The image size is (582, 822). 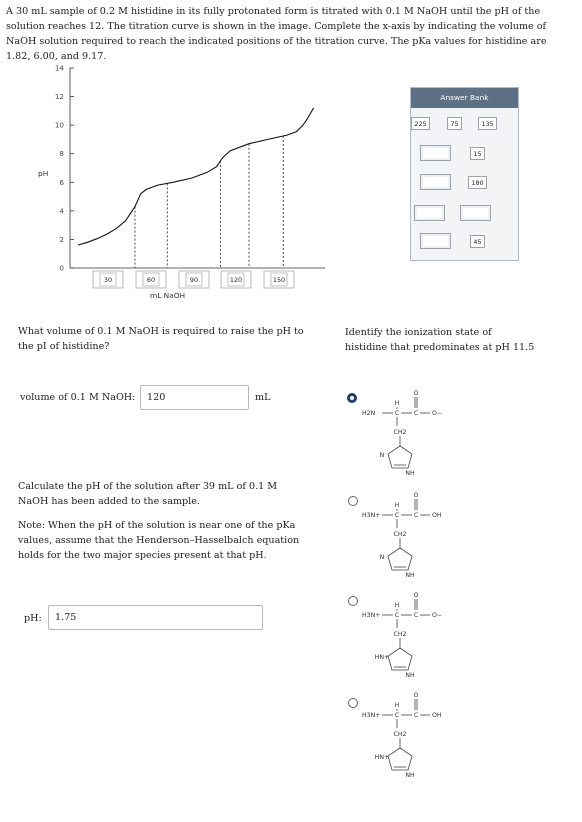 I want to click on amine-group: H2N, so click(x=369, y=413).